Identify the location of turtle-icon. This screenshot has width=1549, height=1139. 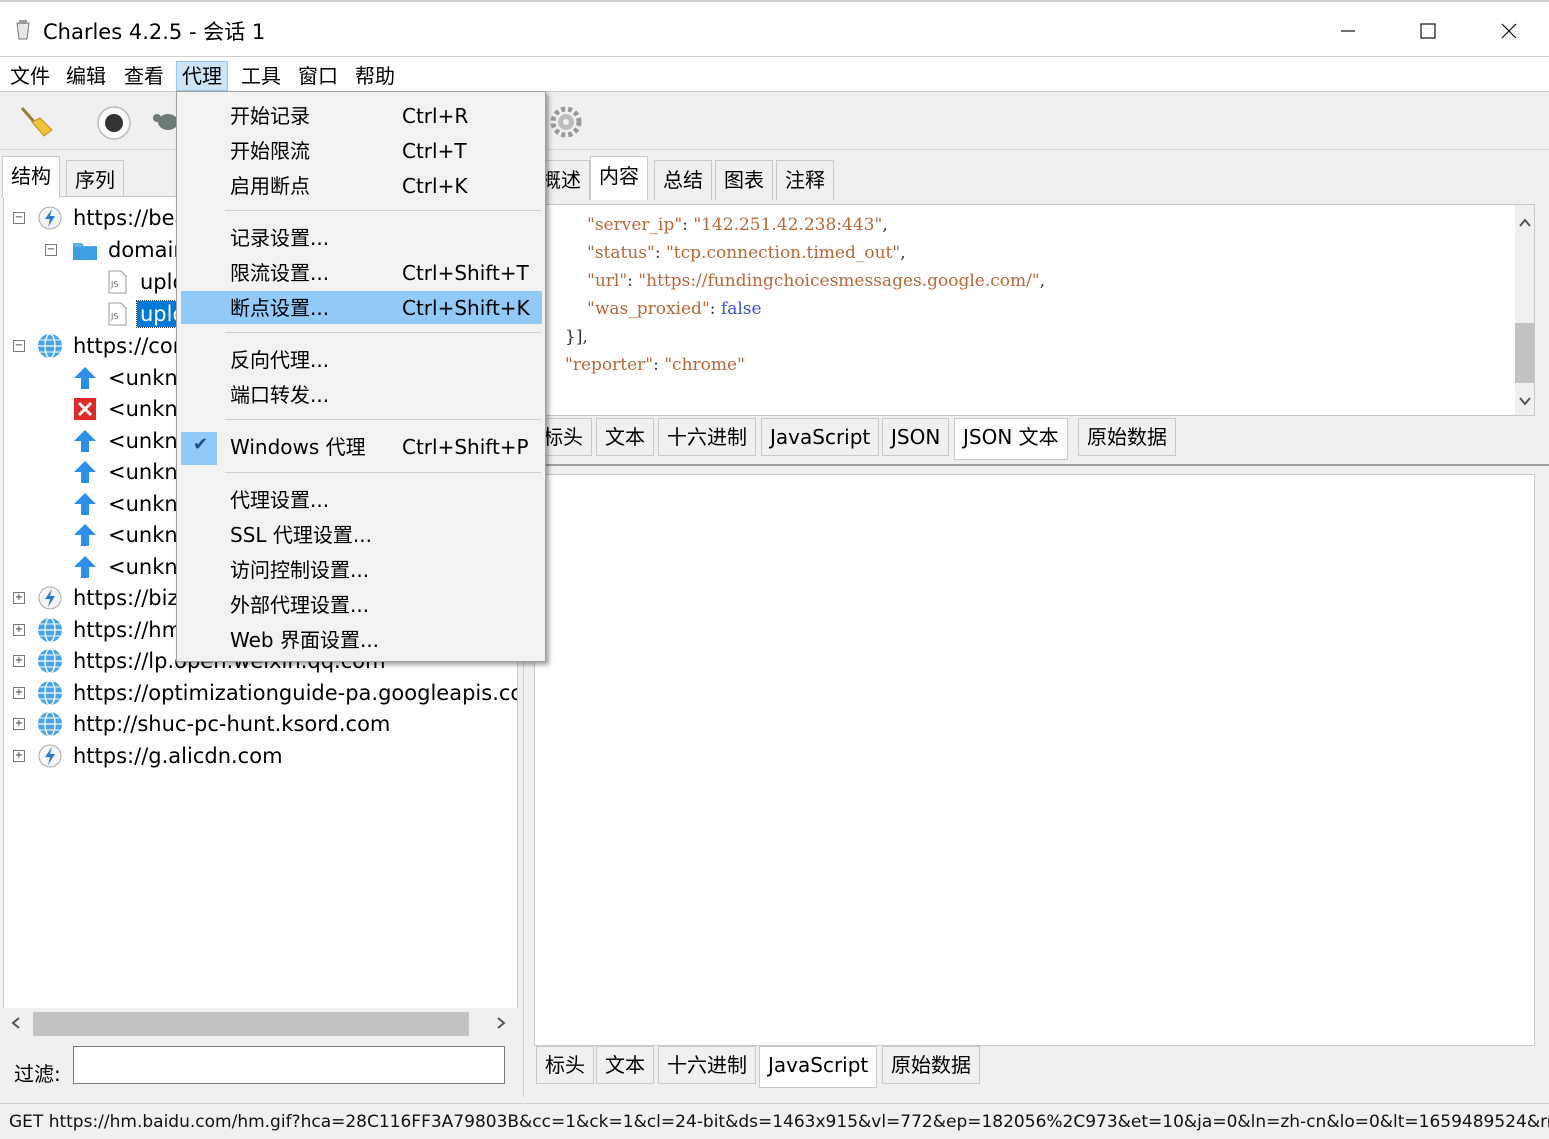
(165, 121).